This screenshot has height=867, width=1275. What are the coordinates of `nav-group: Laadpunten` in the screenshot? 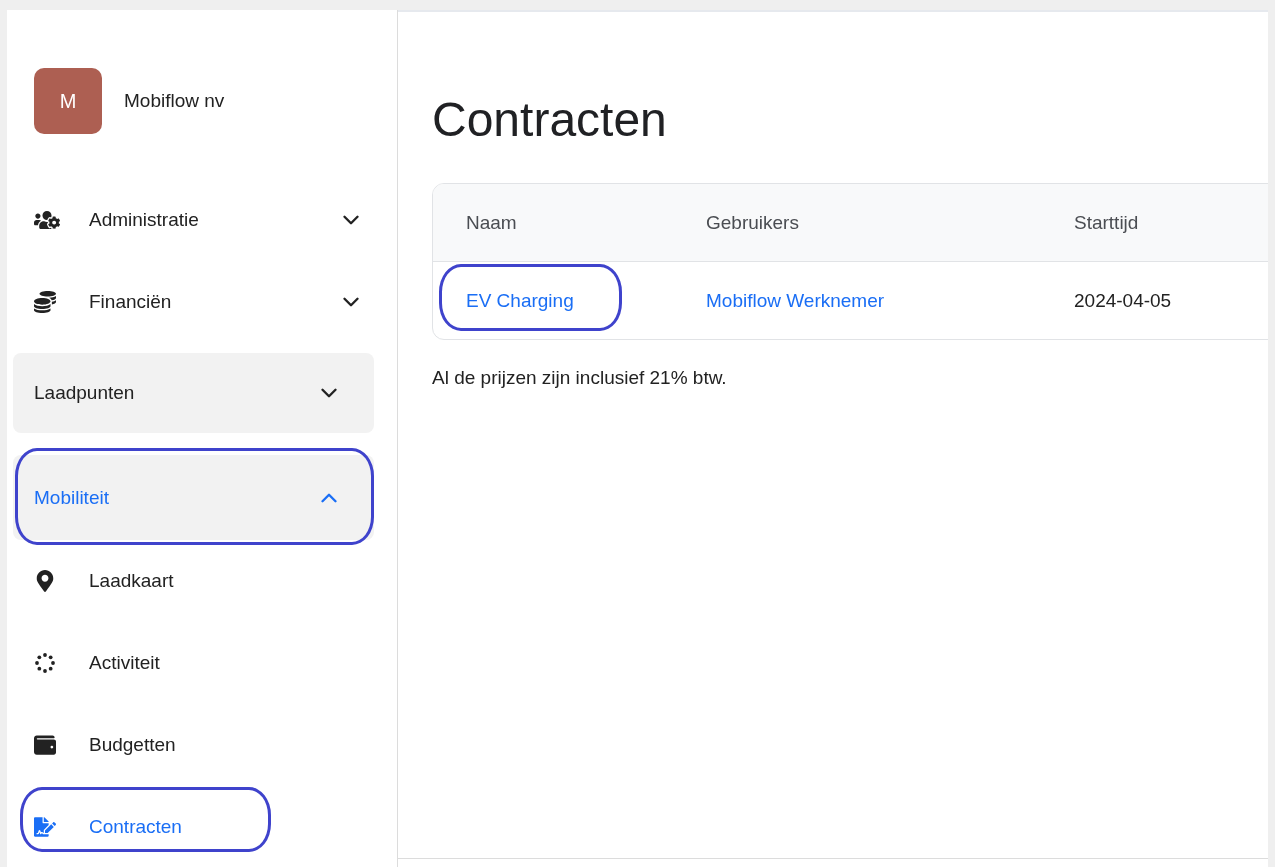 It's located at (193, 393).